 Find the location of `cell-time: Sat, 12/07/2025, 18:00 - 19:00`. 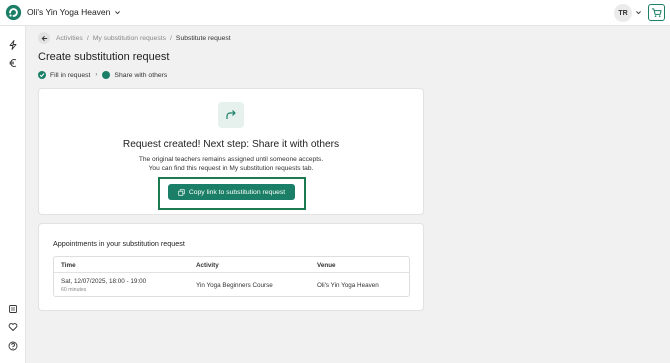

cell-time: Sat, 12/07/2025, 18:00 - 19:00 is located at coordinates (104, 281).